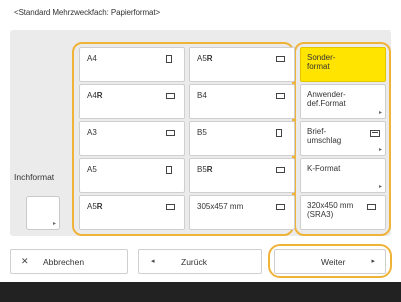  Describe the element at coordinates (95, 95) in the screenshot. I see `paper-size-label: A4R` at that location.